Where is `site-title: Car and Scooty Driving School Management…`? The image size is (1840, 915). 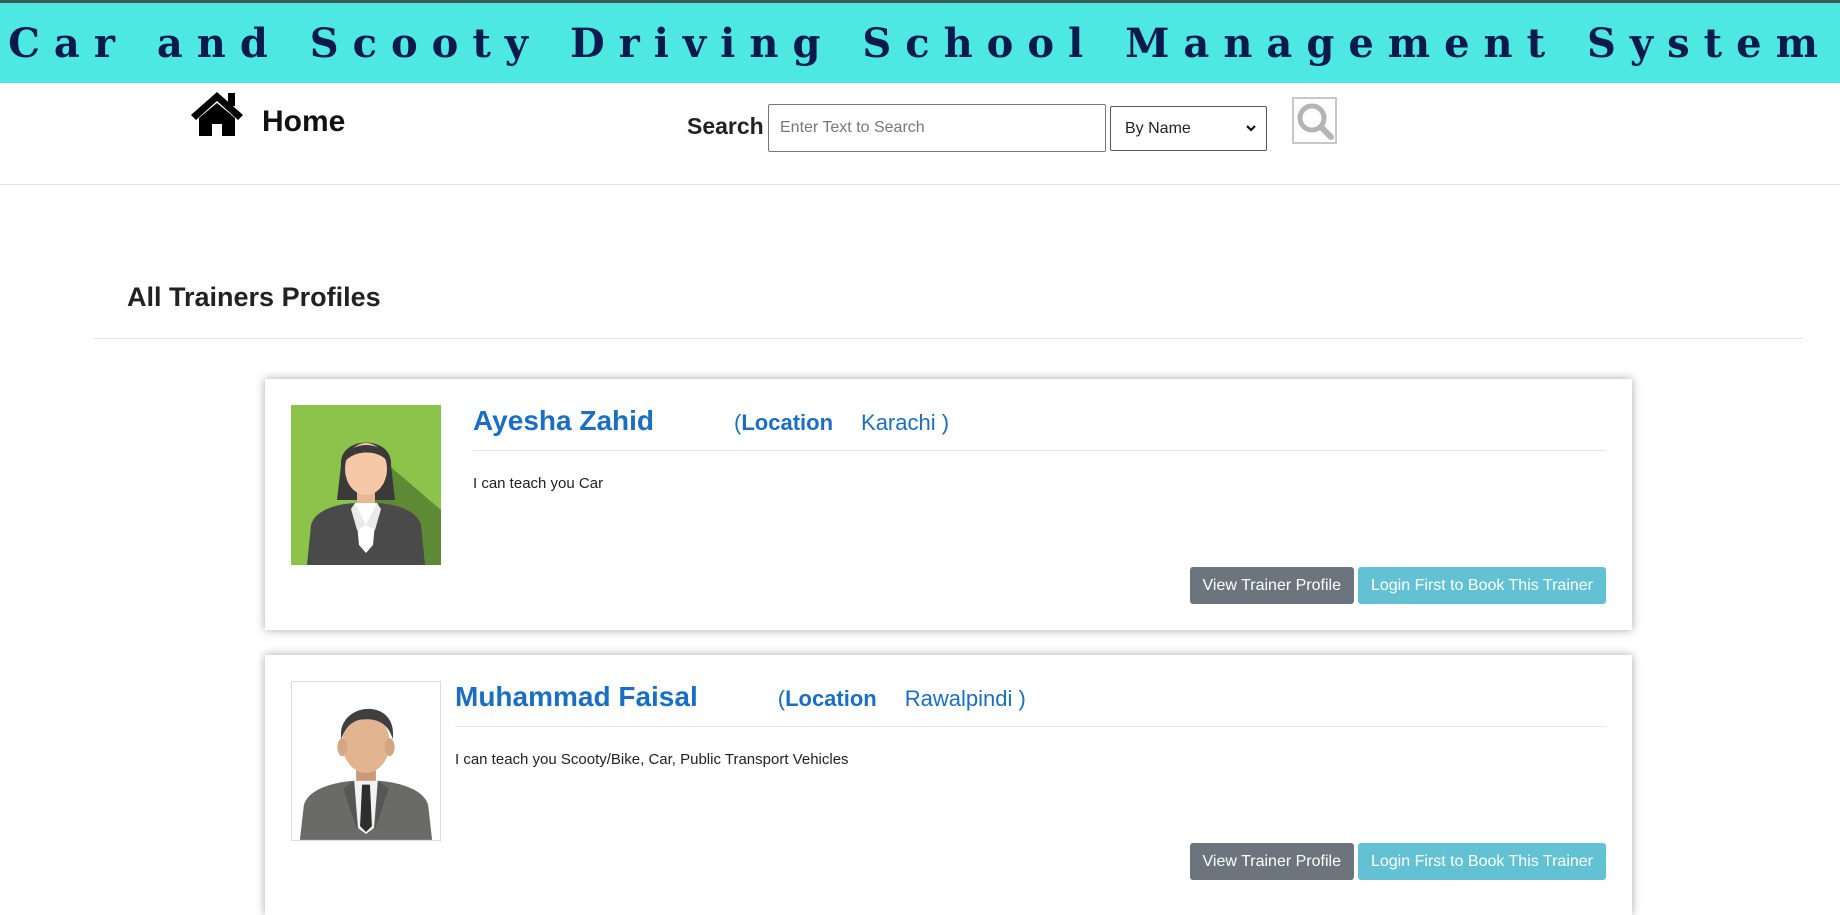 site-title: Car and Scooty Driving School Management… is located at coordinates (920, 43).